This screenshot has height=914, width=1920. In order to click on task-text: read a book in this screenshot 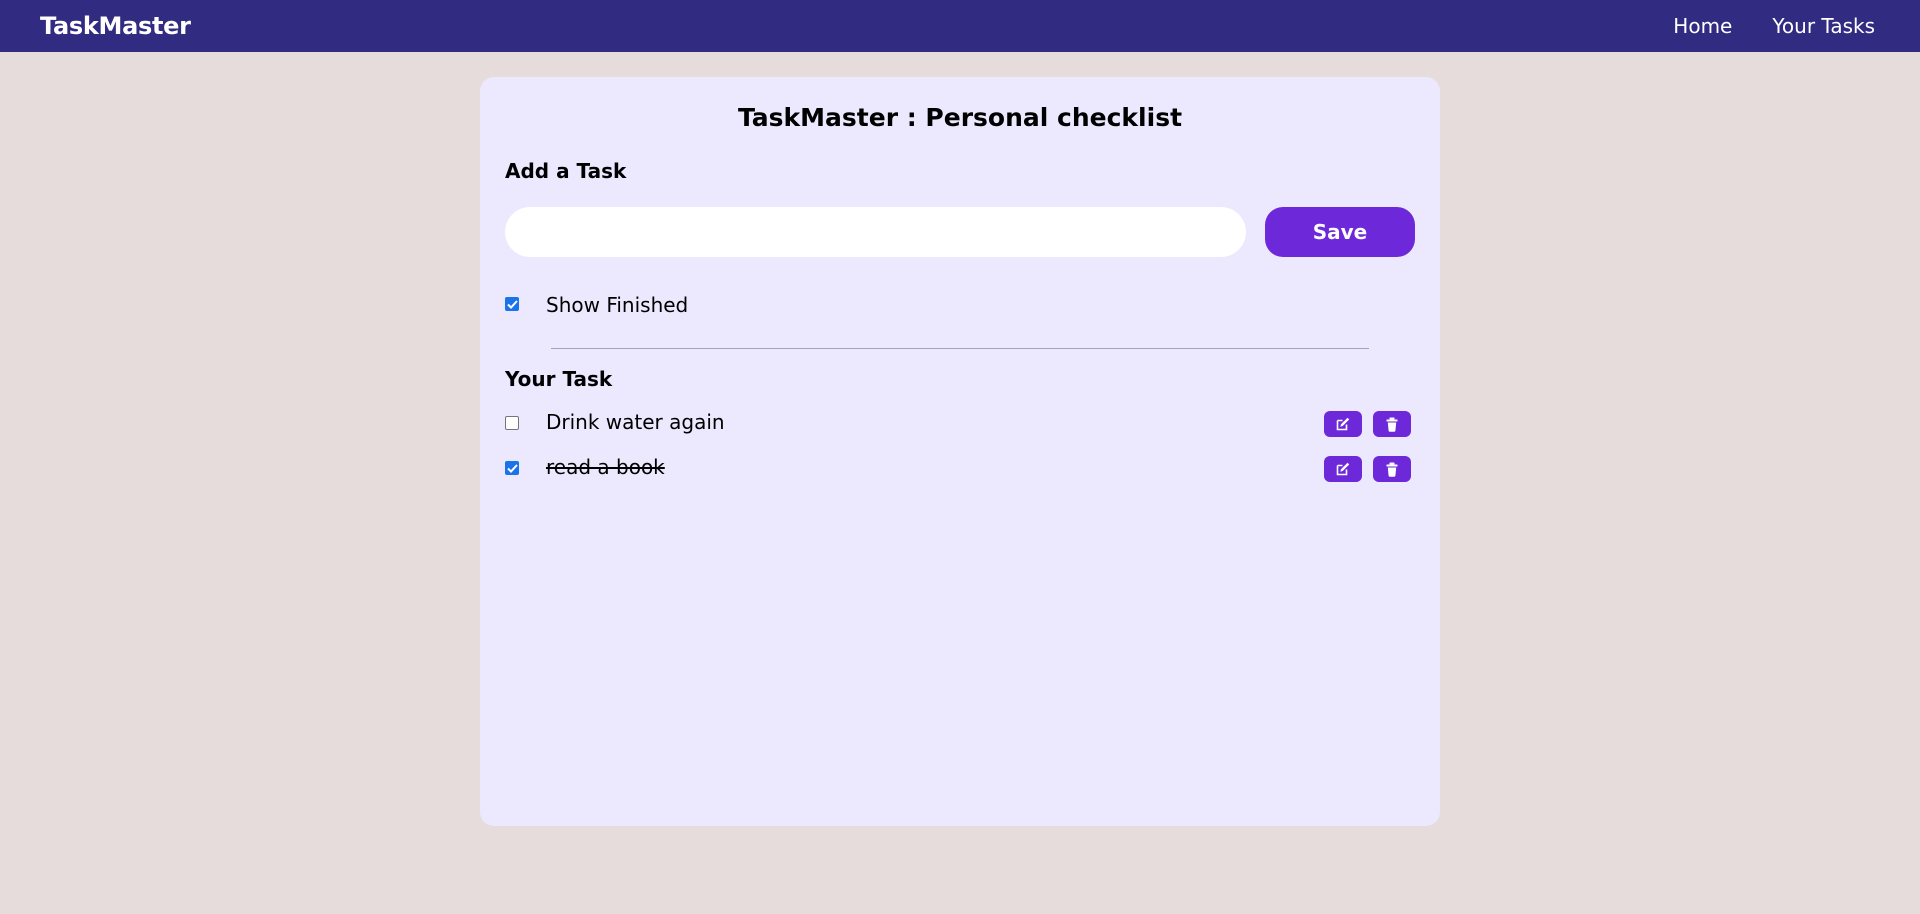, I will do `click(605, 467)`.